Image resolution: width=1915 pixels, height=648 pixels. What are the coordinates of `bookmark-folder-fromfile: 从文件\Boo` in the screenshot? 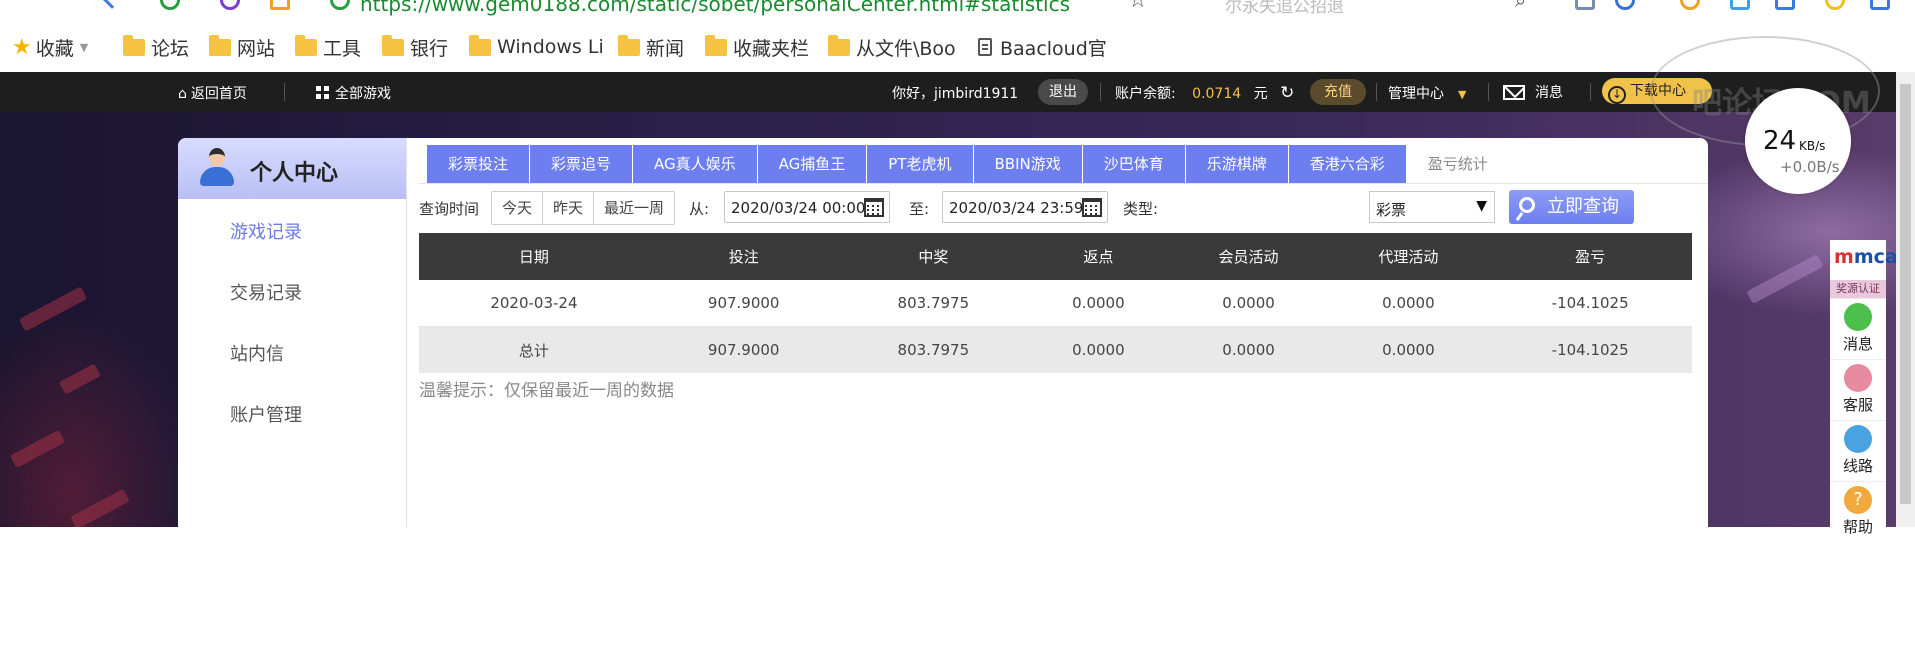 It's located at (892, 47).